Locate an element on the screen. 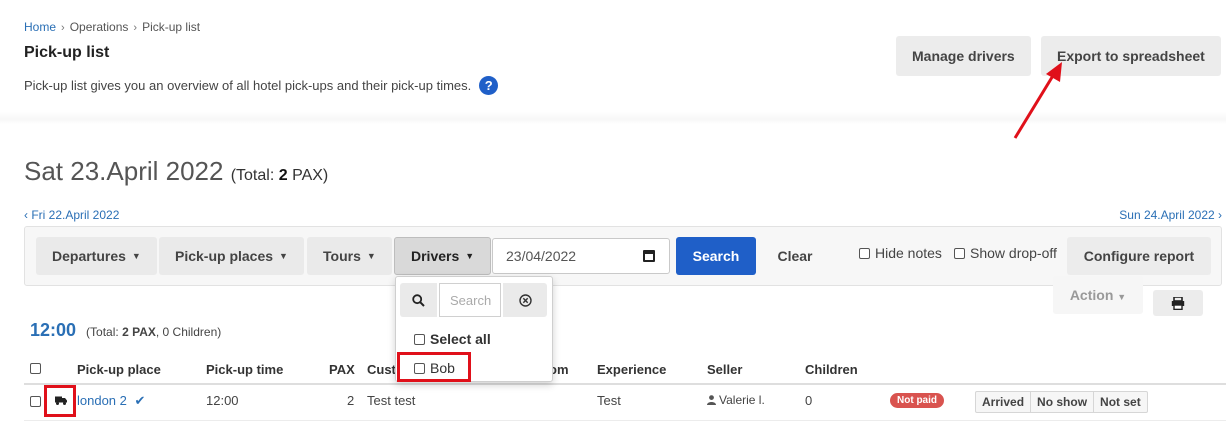 The height and width of the screenshot is (433, 1226). experience-link: Test is located at coordinates (609, 400).